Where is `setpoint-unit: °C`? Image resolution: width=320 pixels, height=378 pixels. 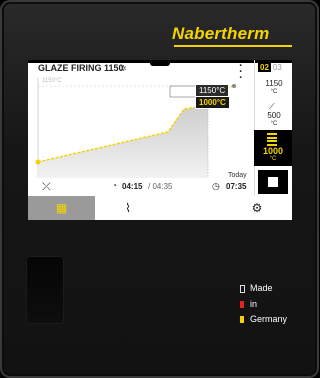
setpoint-unit: °C is located at coordinates (274, 92).